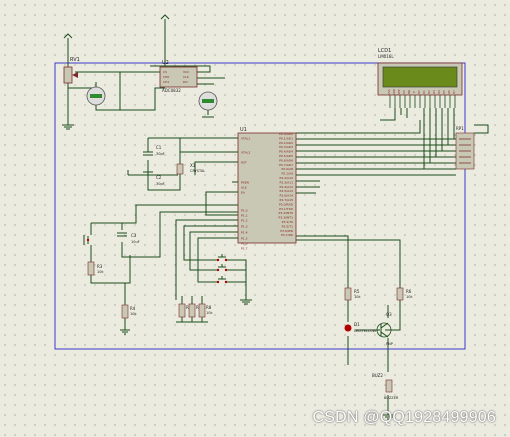 This screenshot has width=510, height=437. Describe the element at coordinates (244, 188) in the screenshot. I see `u1-pin-label: ALE` at that location.